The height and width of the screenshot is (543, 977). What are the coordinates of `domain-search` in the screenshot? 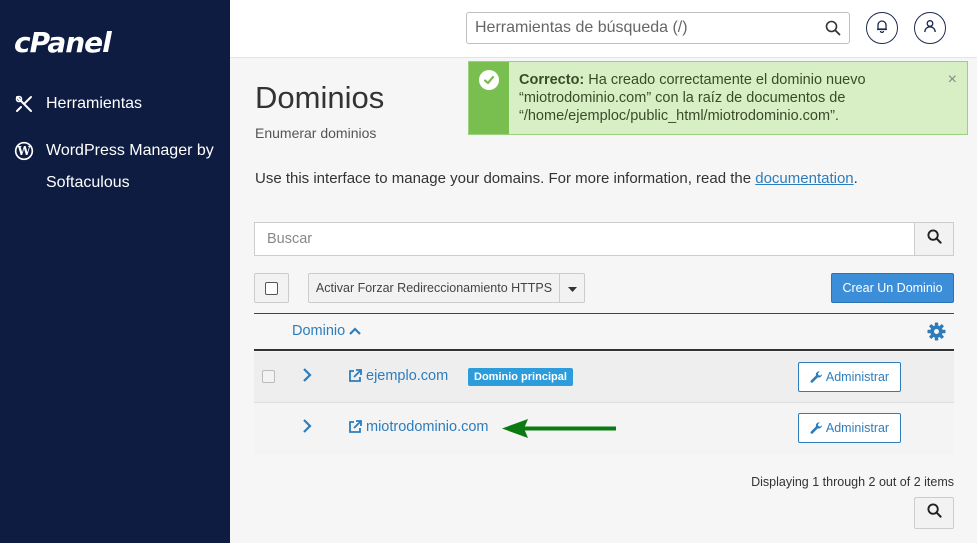 It's located at (604, 239).